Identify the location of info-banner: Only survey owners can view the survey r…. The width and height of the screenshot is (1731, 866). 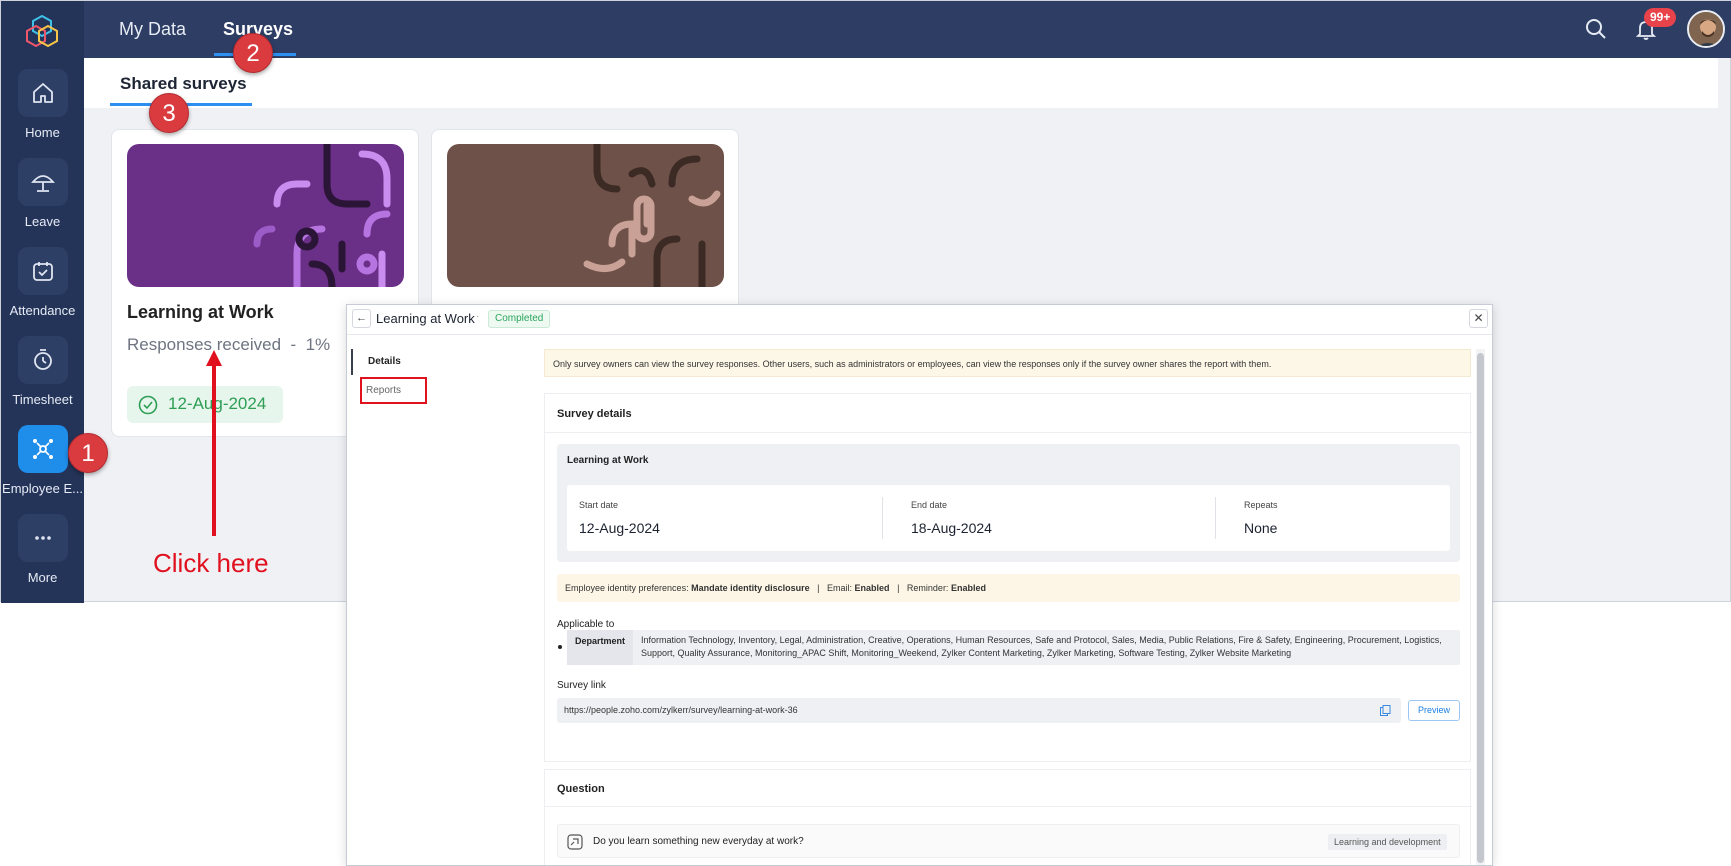
(1007, 363).